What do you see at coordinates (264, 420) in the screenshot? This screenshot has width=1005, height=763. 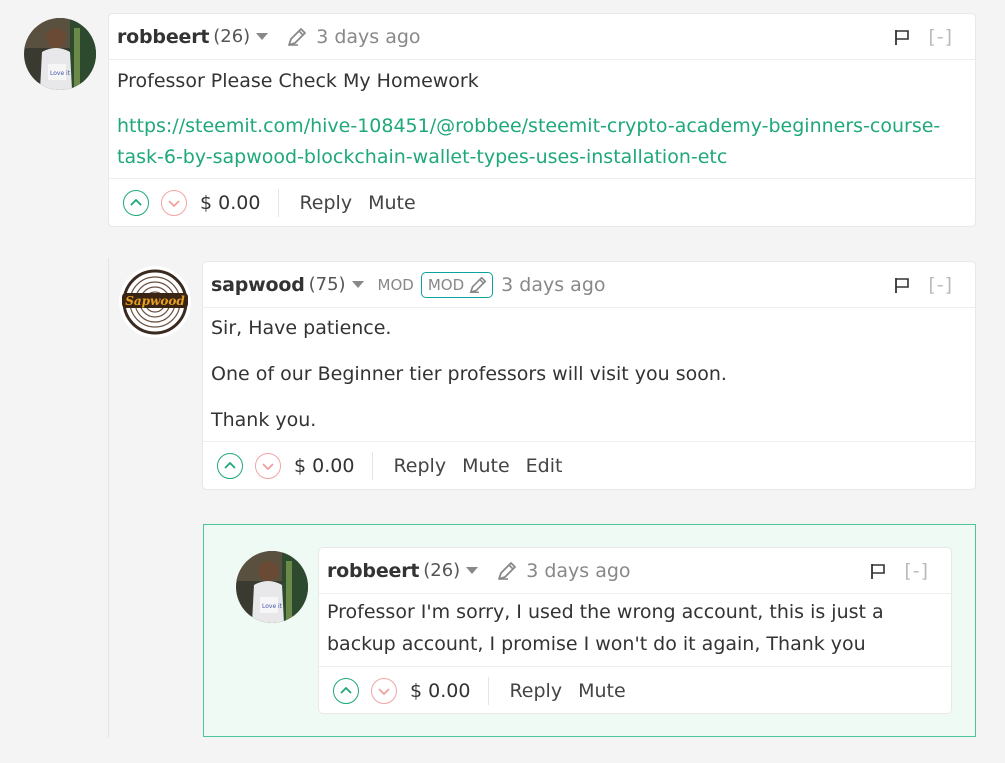 I see `comment-paragraph: Thank you.` at bounding box center [264, 420].